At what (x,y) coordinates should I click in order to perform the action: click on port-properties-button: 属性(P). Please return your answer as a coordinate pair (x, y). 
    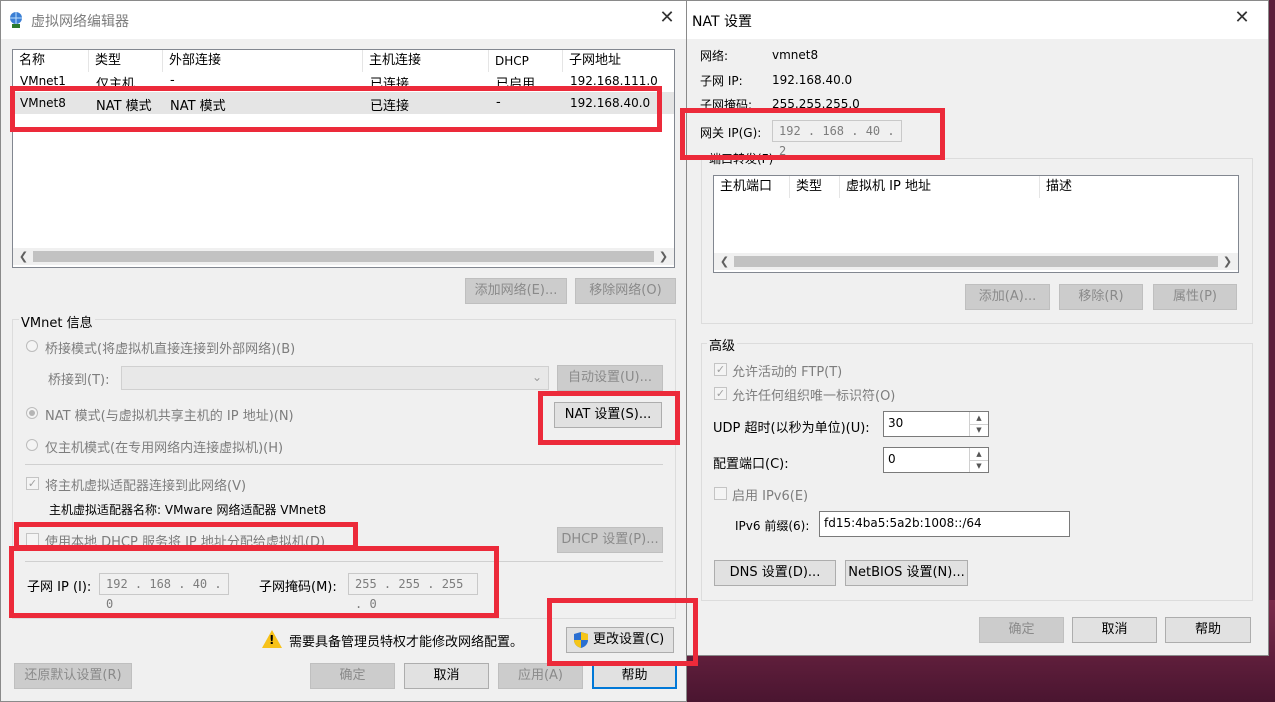
    Looking at the image, I should click on (1195, 297).